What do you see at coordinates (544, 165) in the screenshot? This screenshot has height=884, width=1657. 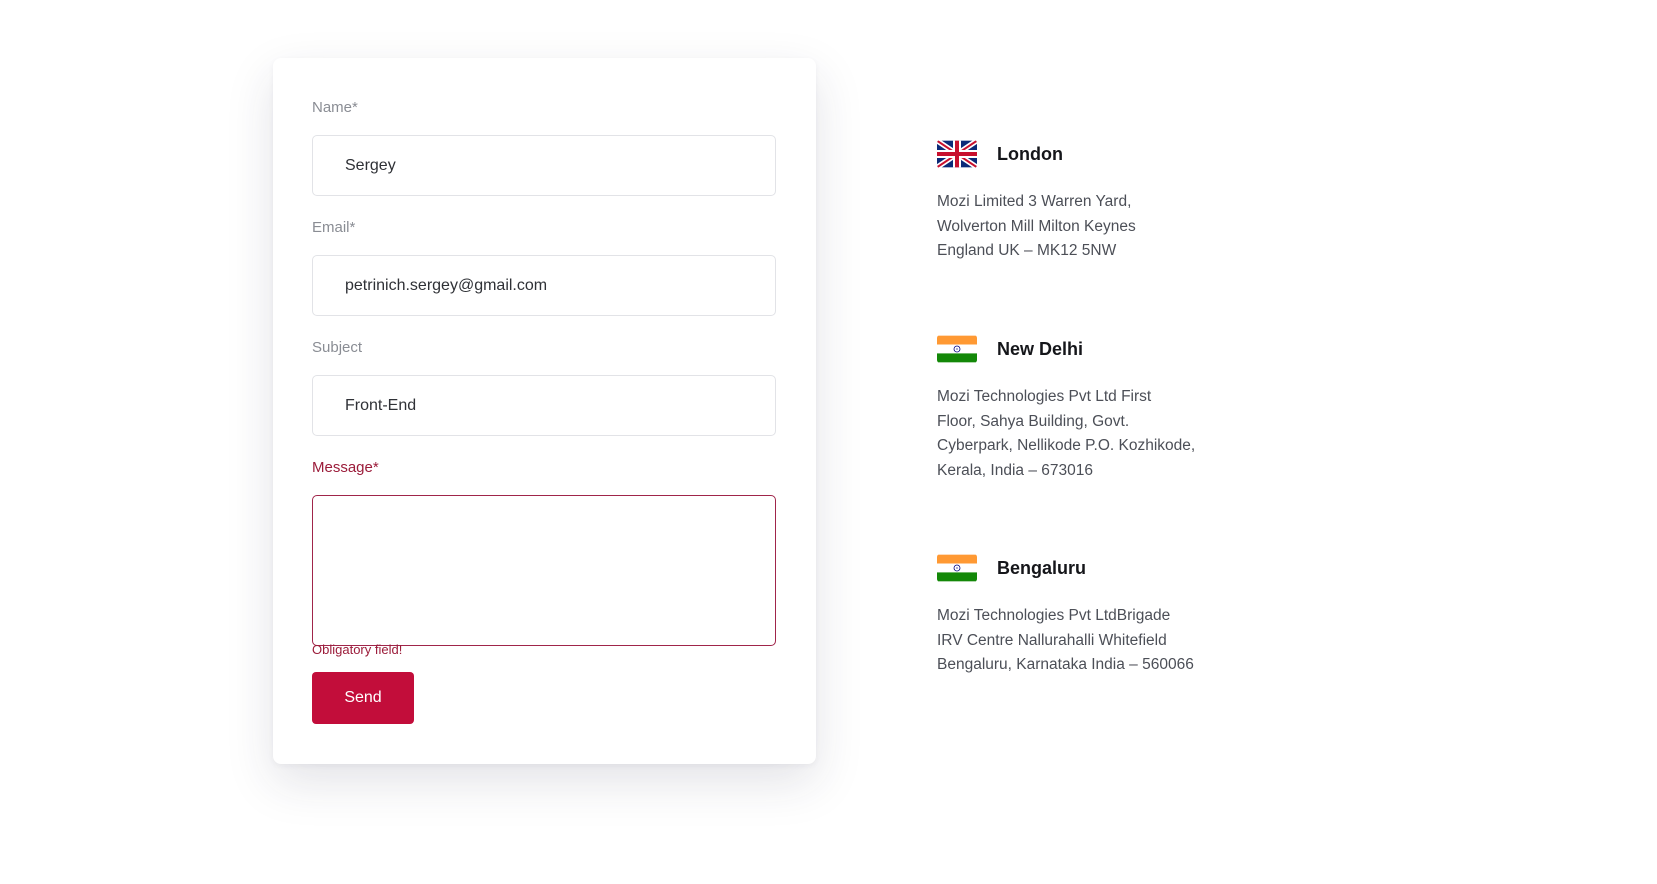 I see `name-input` at bounding box center [544, 165].